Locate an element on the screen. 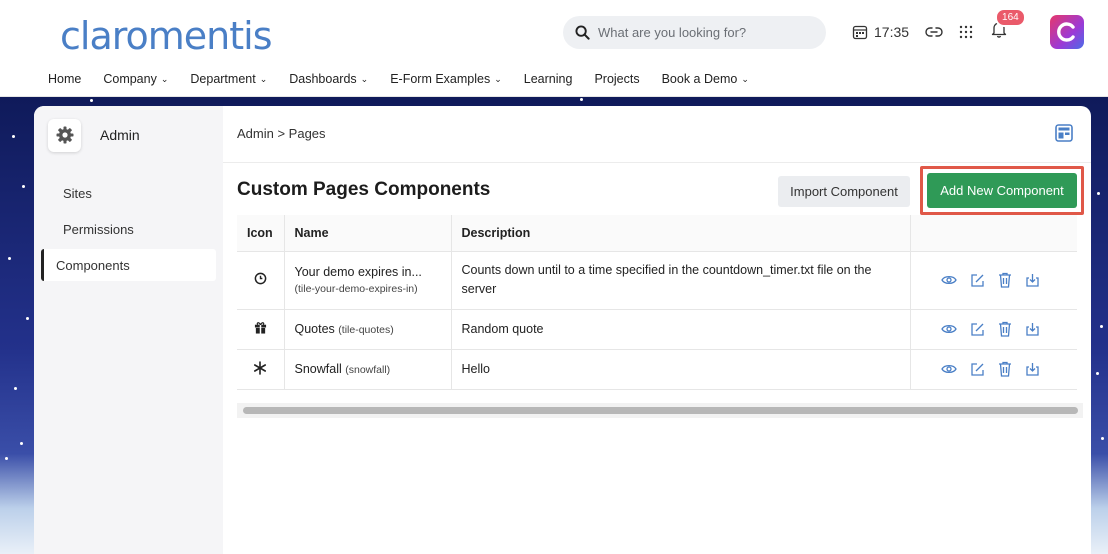 Image resolution: width=1108 pixels, height=554 pixels. table-header-row: Icon Name Description is located at coordinates (657, 233).